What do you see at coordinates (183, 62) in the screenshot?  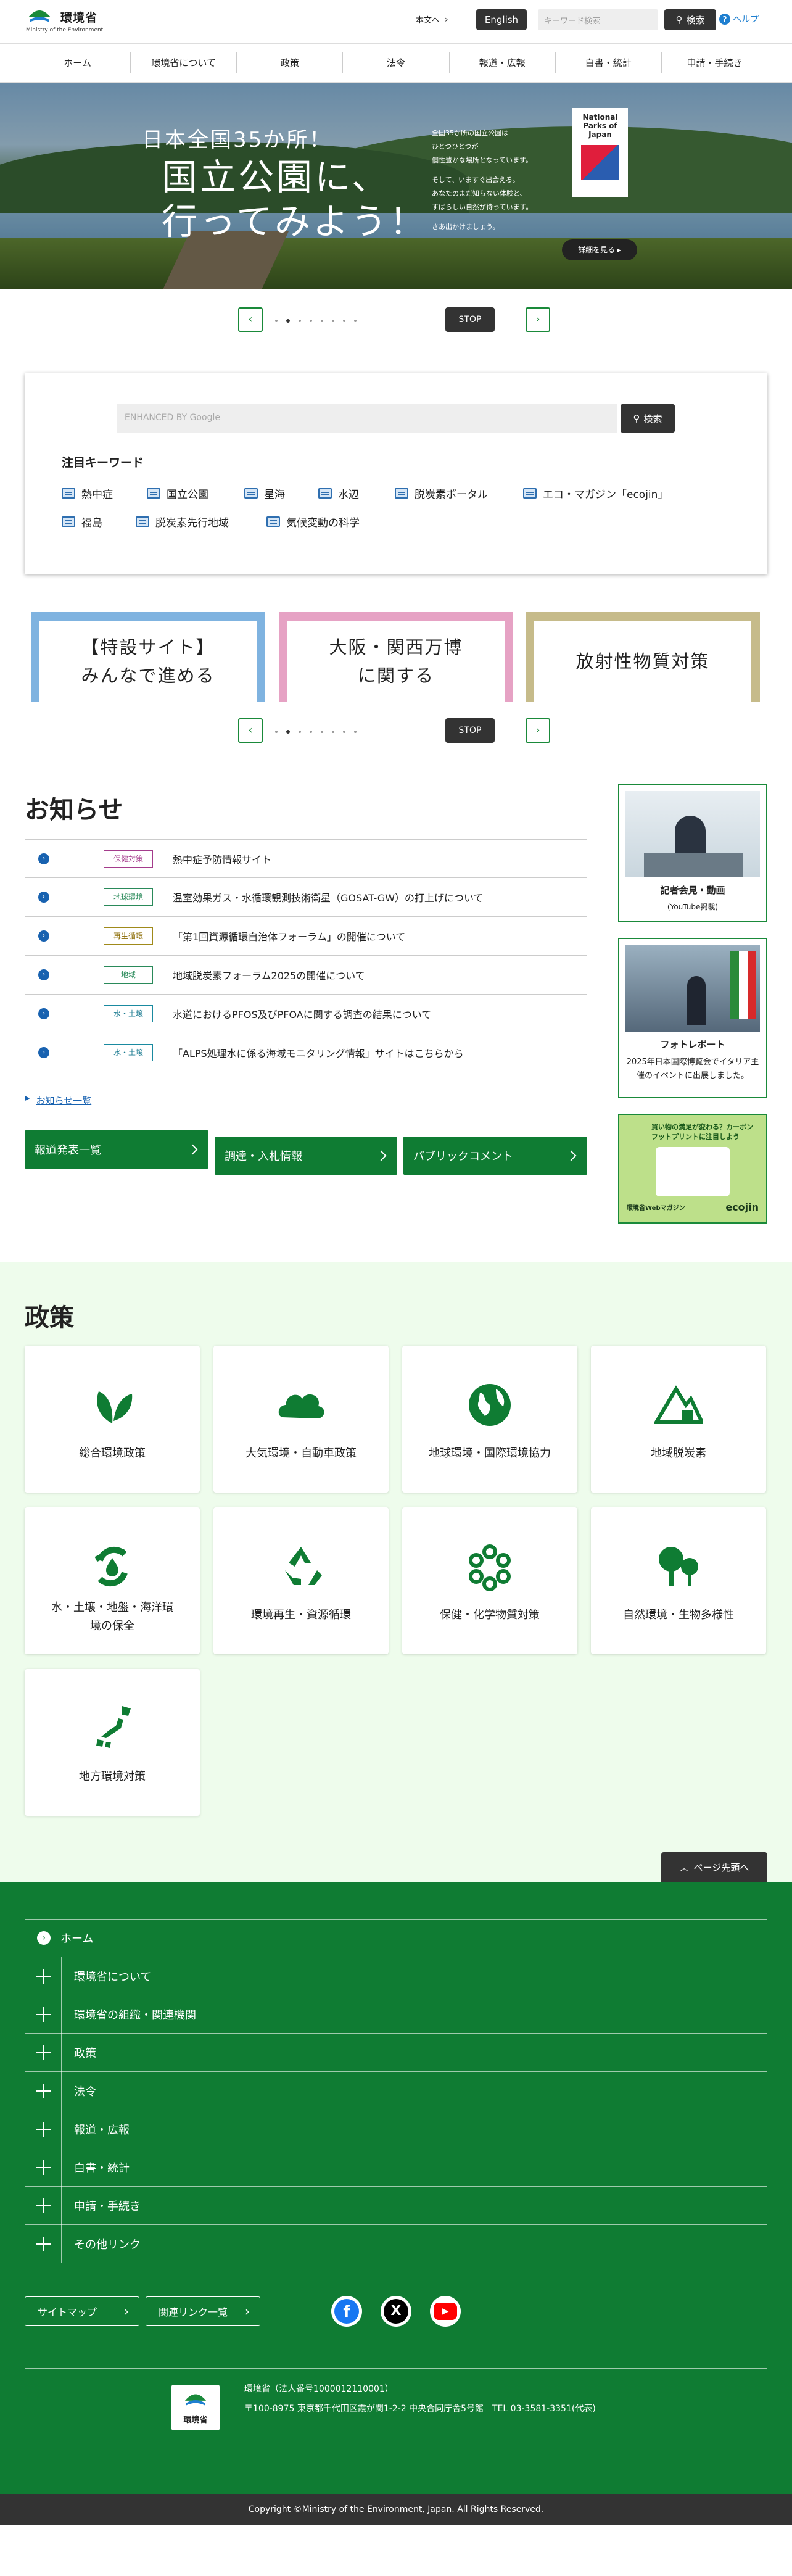 I see `nav-item-about: 環境省について` at bounding box center [183, 62].